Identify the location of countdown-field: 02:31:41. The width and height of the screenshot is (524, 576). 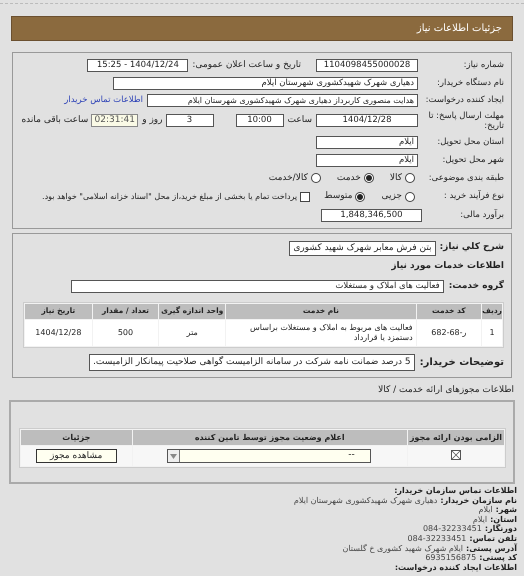
(114, 120).